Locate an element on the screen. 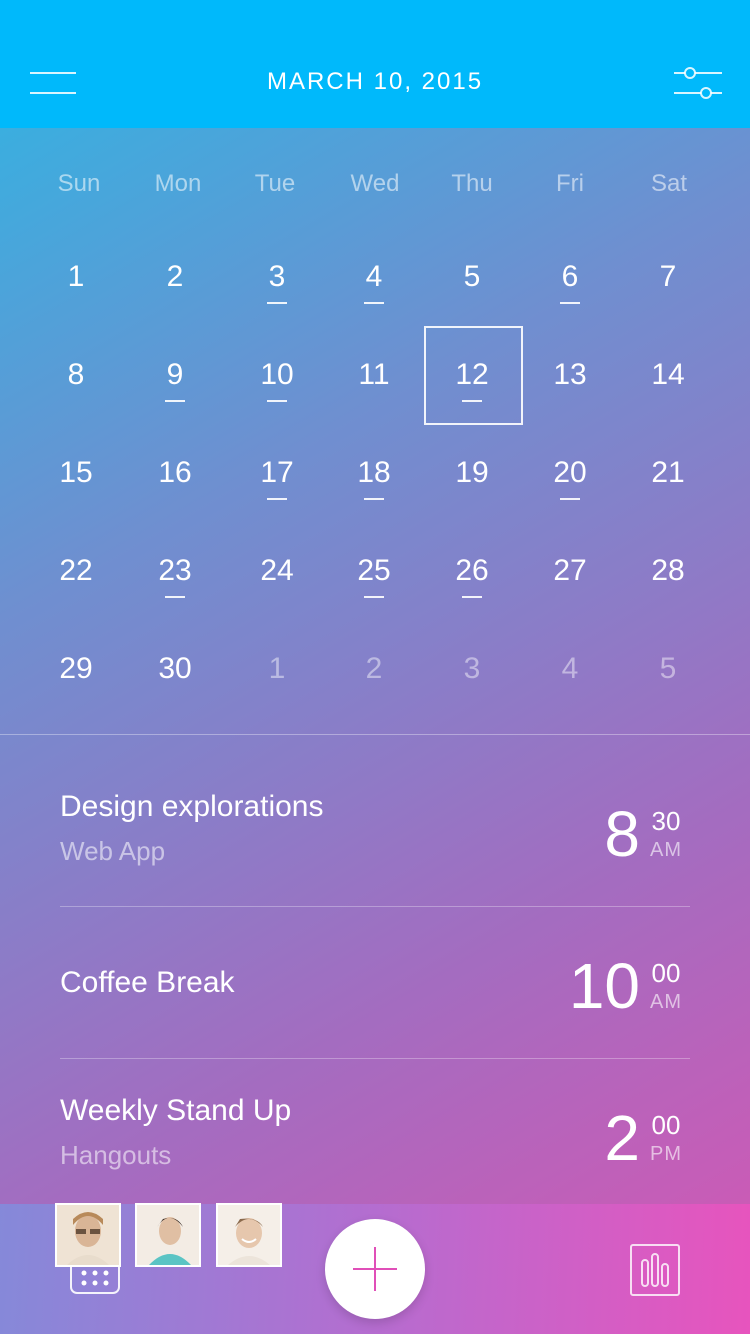 The width and height of the screenshot is (750, 1334). event-hour: 8 is located at coordinates (622, 834).